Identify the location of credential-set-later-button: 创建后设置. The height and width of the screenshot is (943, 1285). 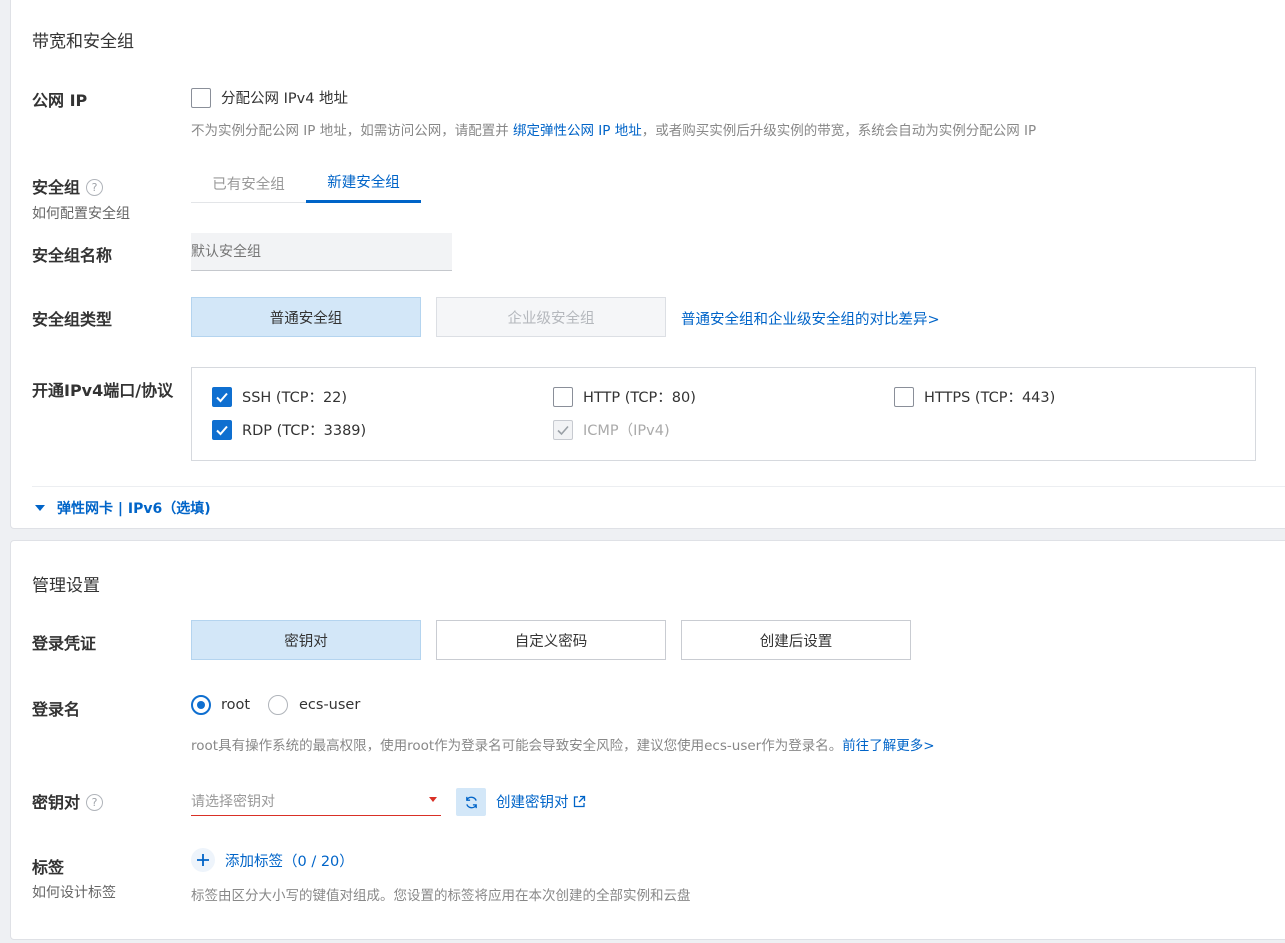
(796, 640).